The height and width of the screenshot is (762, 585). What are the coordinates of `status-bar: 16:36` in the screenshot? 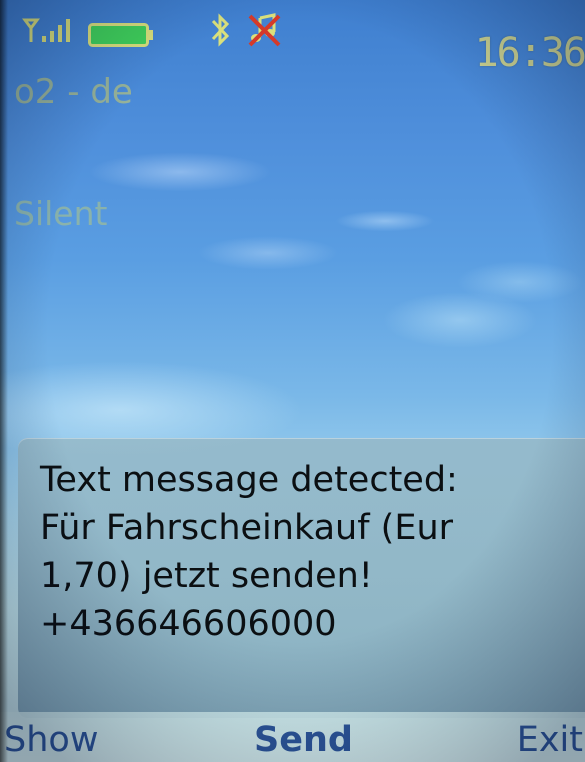 It's located at (292, 38).